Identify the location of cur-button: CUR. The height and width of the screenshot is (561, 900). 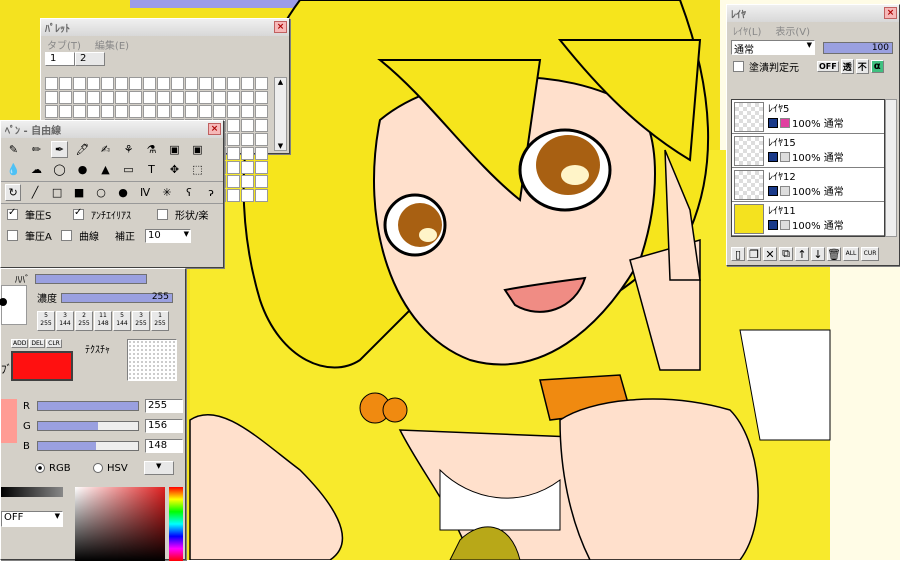
(870, 254).